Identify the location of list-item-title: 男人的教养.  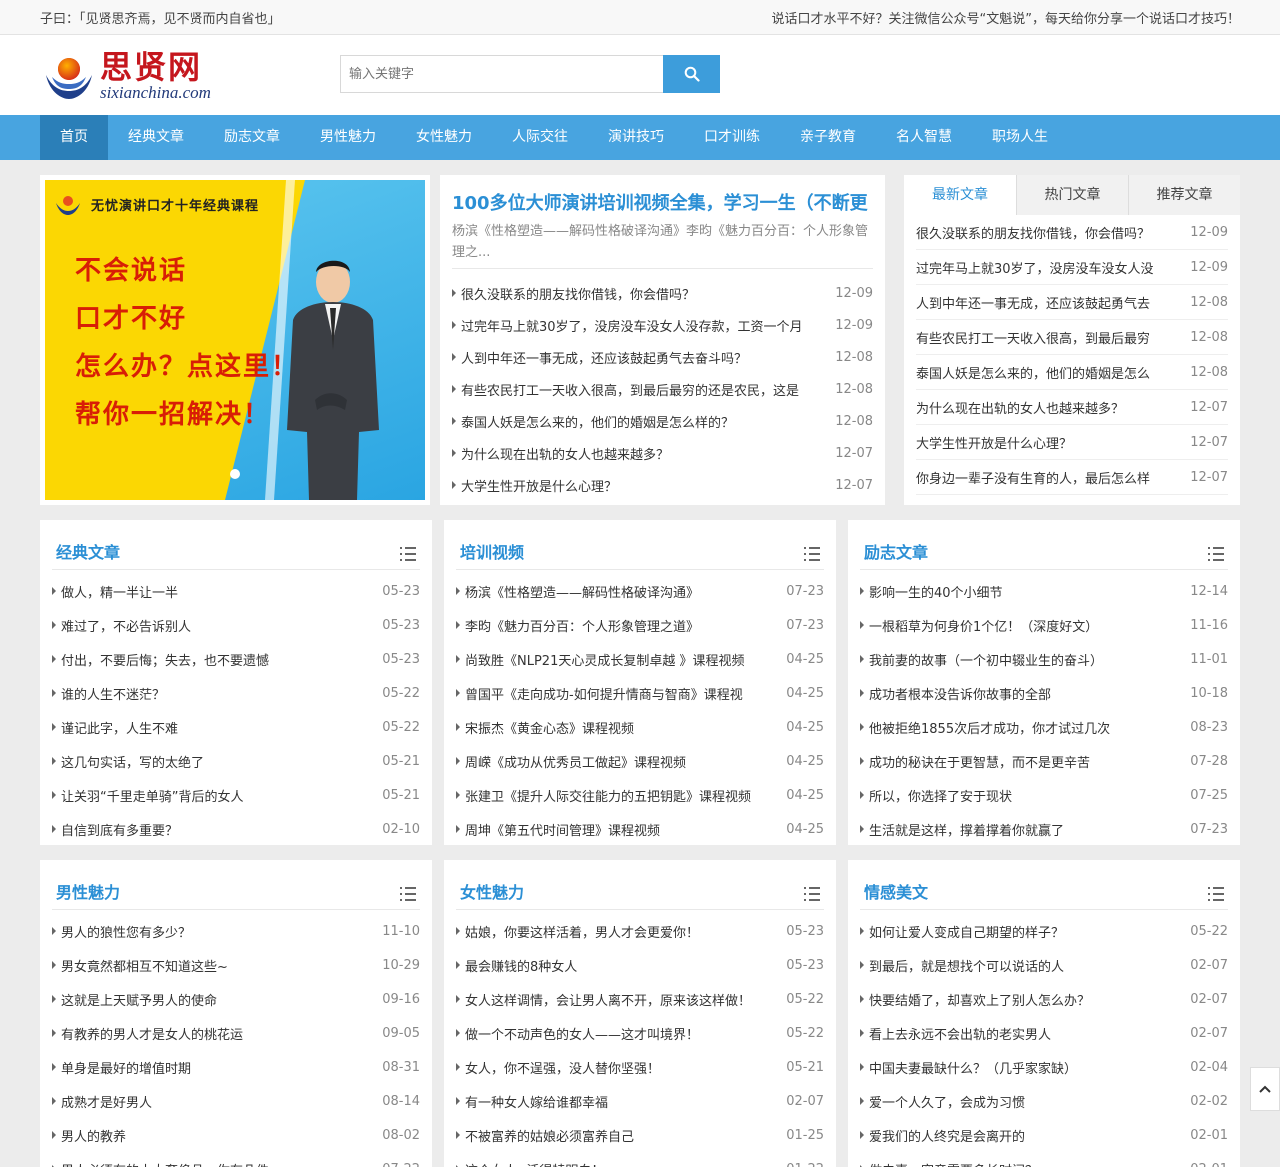
(207, 1135).